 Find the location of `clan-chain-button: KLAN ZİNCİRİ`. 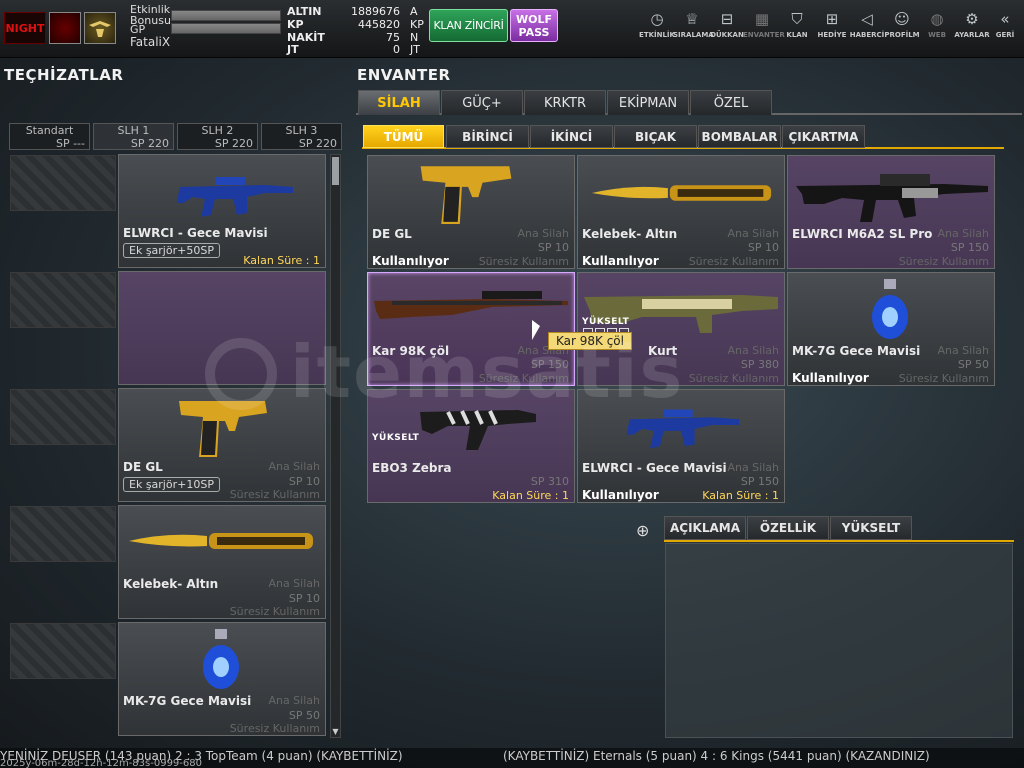

clan-chain-button: KLAN ZİNCİRİ is located at coordinates (468, 25).